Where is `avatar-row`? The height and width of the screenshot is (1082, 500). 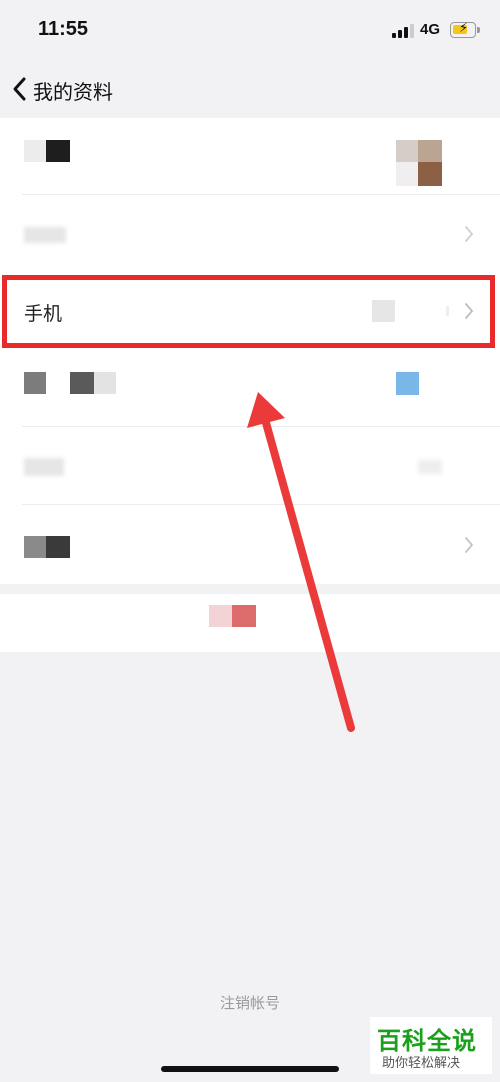
avatar-row is located at coordinates (250, 156).